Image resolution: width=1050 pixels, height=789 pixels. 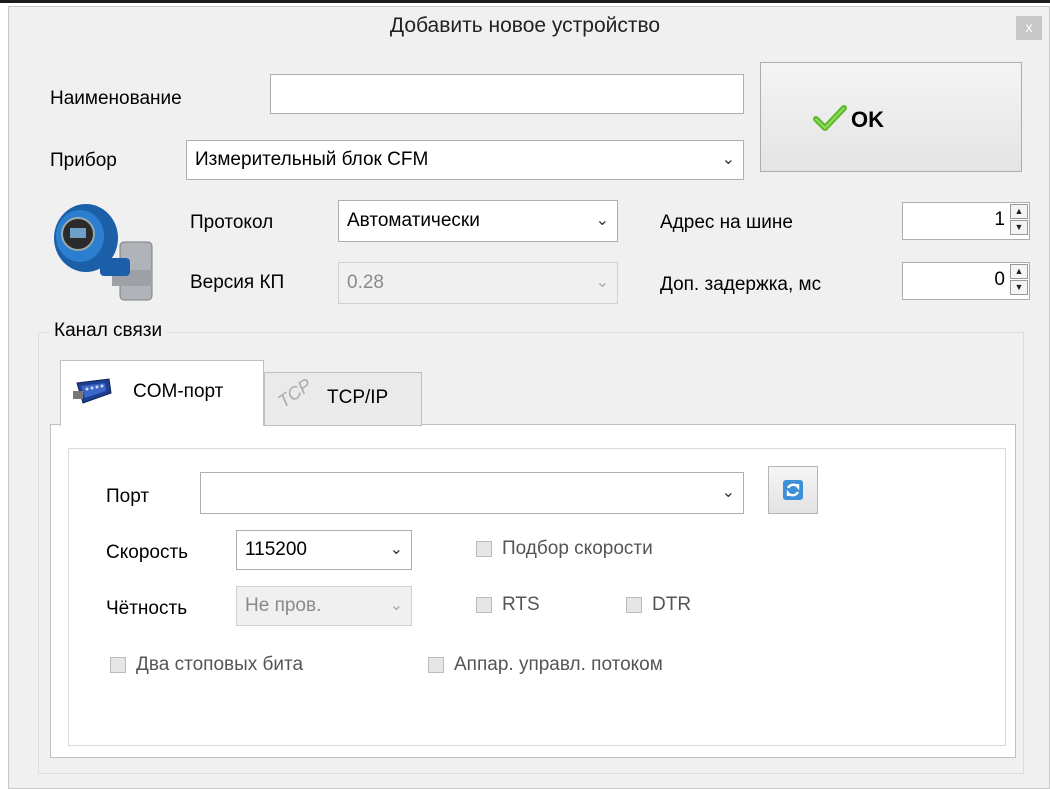 I want to click on flow-control-checkbox: Аппар. управл. потоком, so click(x=545, y=665).